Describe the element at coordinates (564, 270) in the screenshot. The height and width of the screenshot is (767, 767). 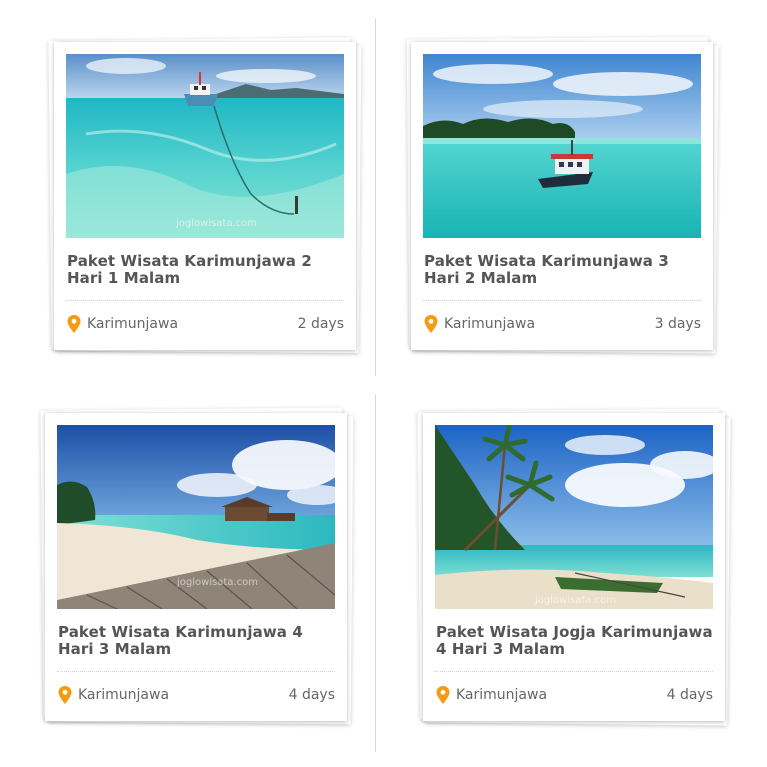
I see `tour-title: Paket Wisata Karimunjawa 3 Hari 2 Malam` at that location.